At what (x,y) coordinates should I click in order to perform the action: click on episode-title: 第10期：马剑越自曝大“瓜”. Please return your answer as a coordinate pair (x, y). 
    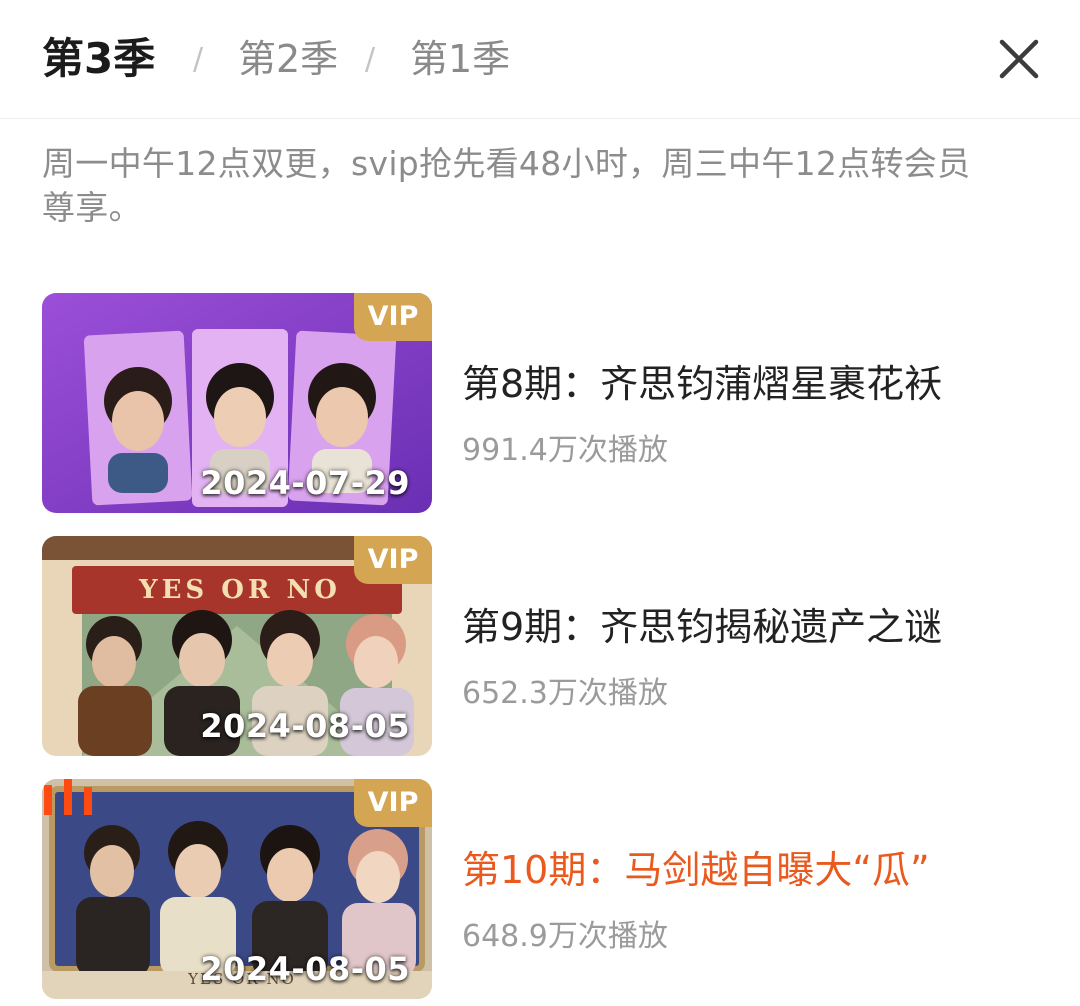
    Looking at the image, I should click on (696, 870).